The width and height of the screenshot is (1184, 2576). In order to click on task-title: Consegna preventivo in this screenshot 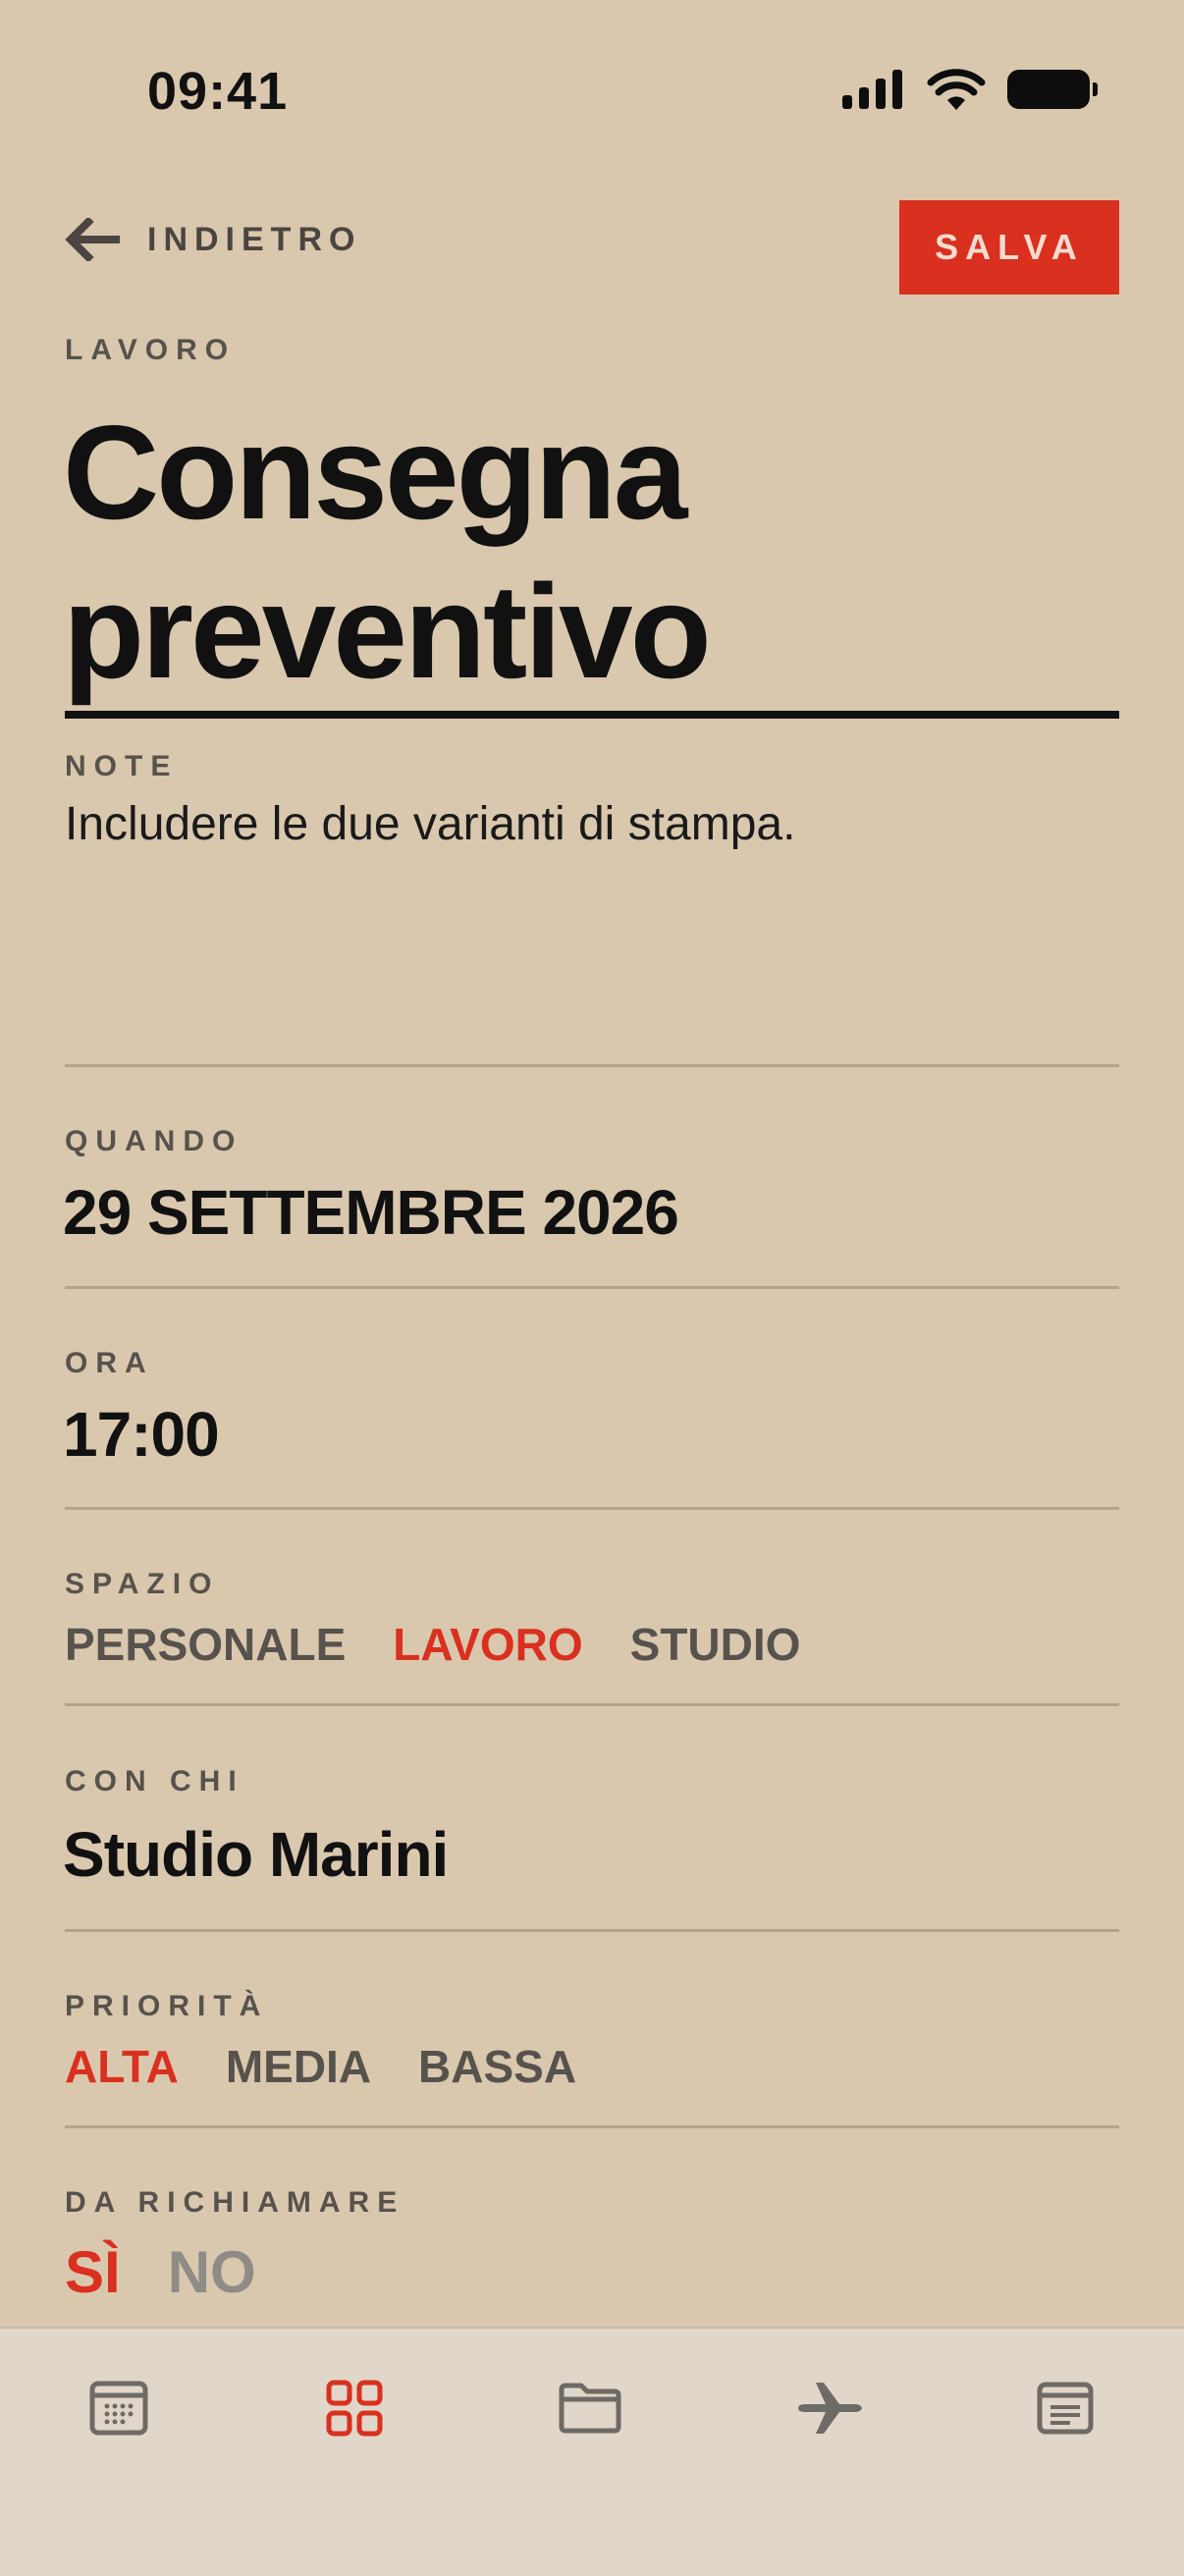, I will do `click(593, 552)`.